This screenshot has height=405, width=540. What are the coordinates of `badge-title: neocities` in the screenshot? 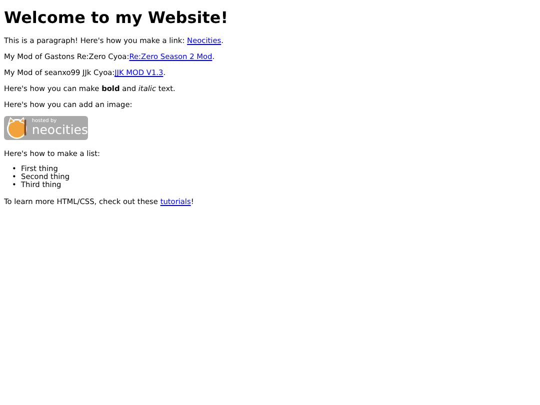 It's located at (60, 130).